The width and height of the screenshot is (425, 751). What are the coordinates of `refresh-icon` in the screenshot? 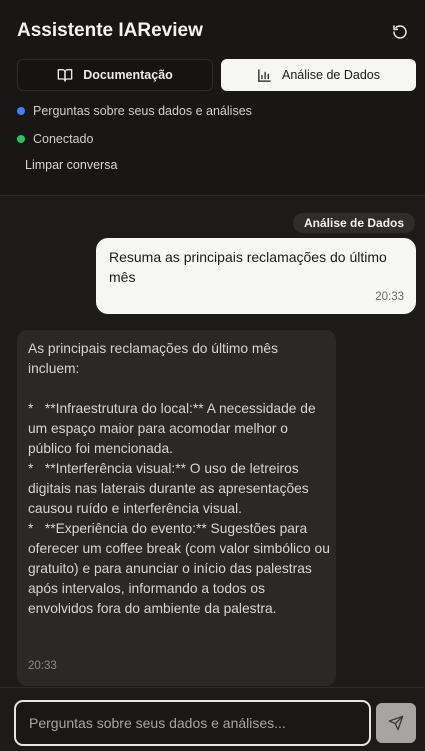 It's located at (400, 32).